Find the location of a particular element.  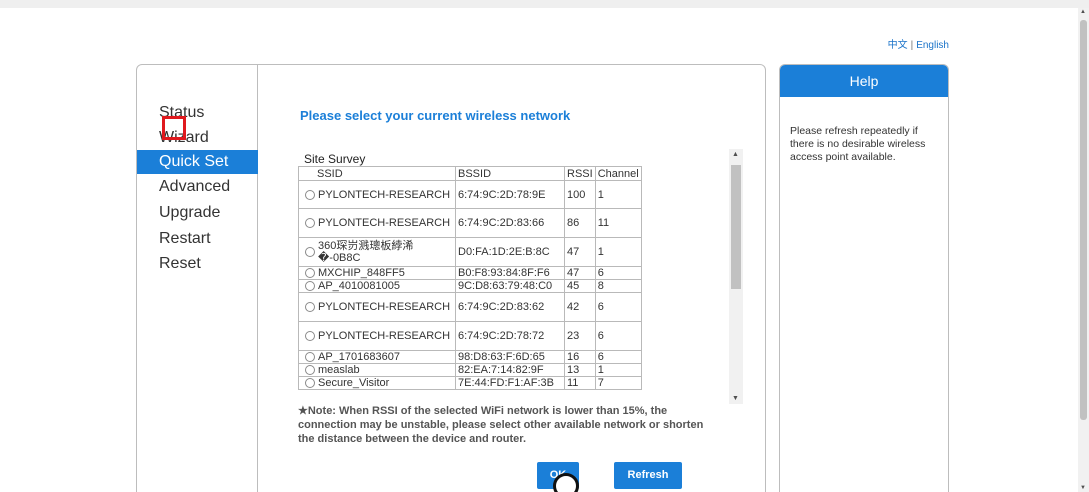

lang-english-link: English is located at coordinates (932, 45).